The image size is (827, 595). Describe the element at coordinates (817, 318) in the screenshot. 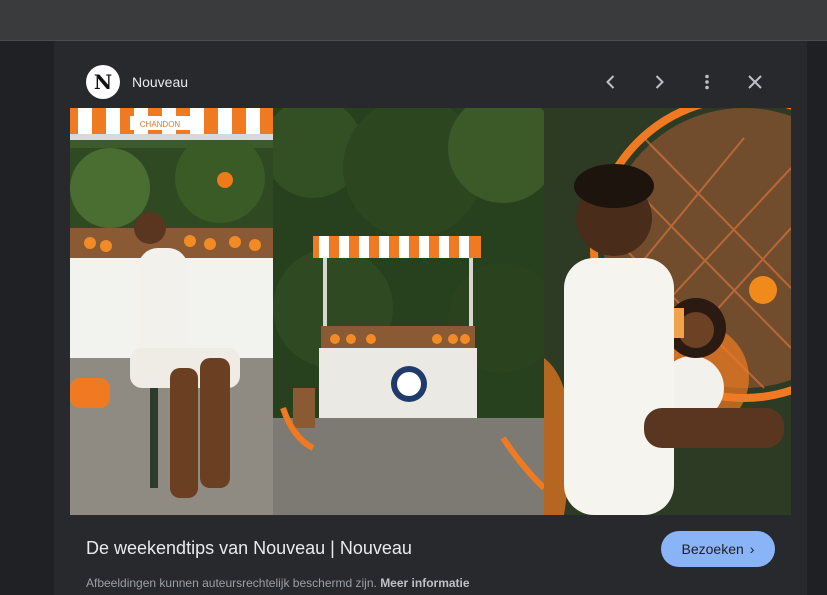

I see `scroll-gutter` at that location.